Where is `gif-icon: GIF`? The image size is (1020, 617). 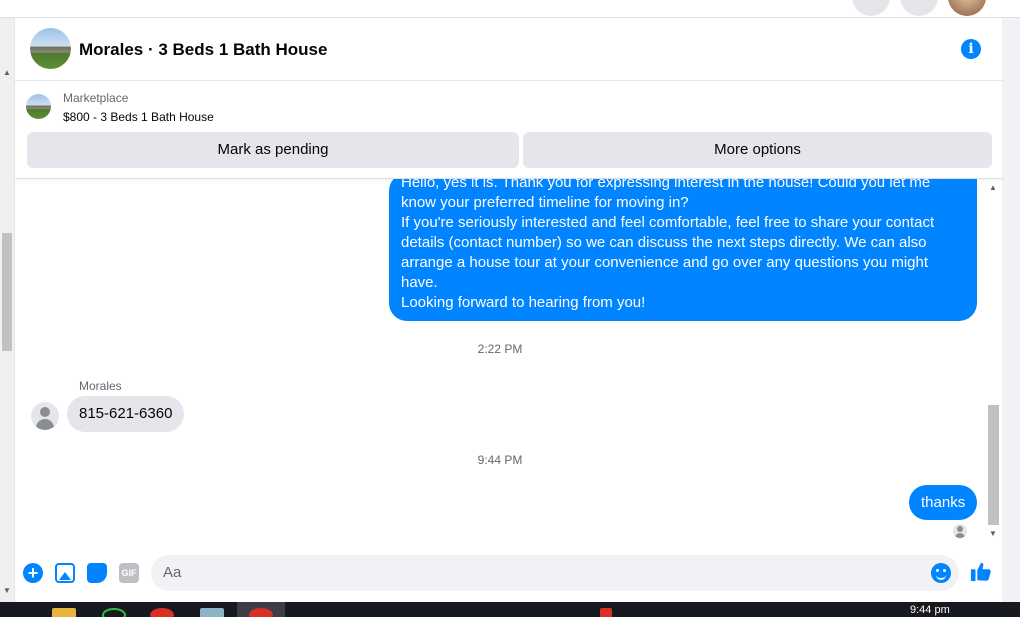
gif-icon: GIF is located at coordinates (129, 573).